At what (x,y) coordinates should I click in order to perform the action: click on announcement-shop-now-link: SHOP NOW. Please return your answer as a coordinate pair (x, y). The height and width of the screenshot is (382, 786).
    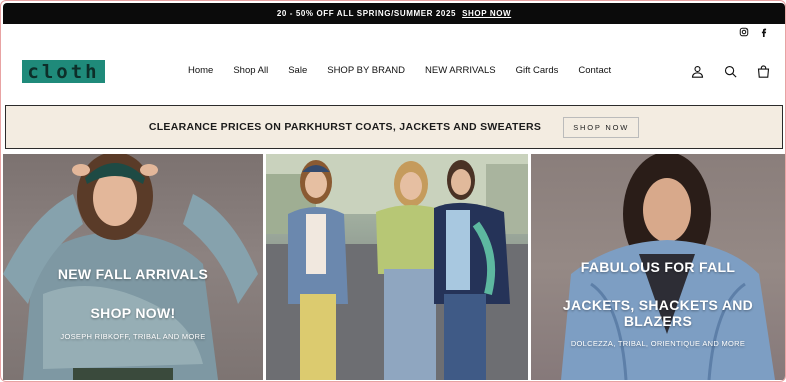
    Looking at the image, I should click on (486, 13).